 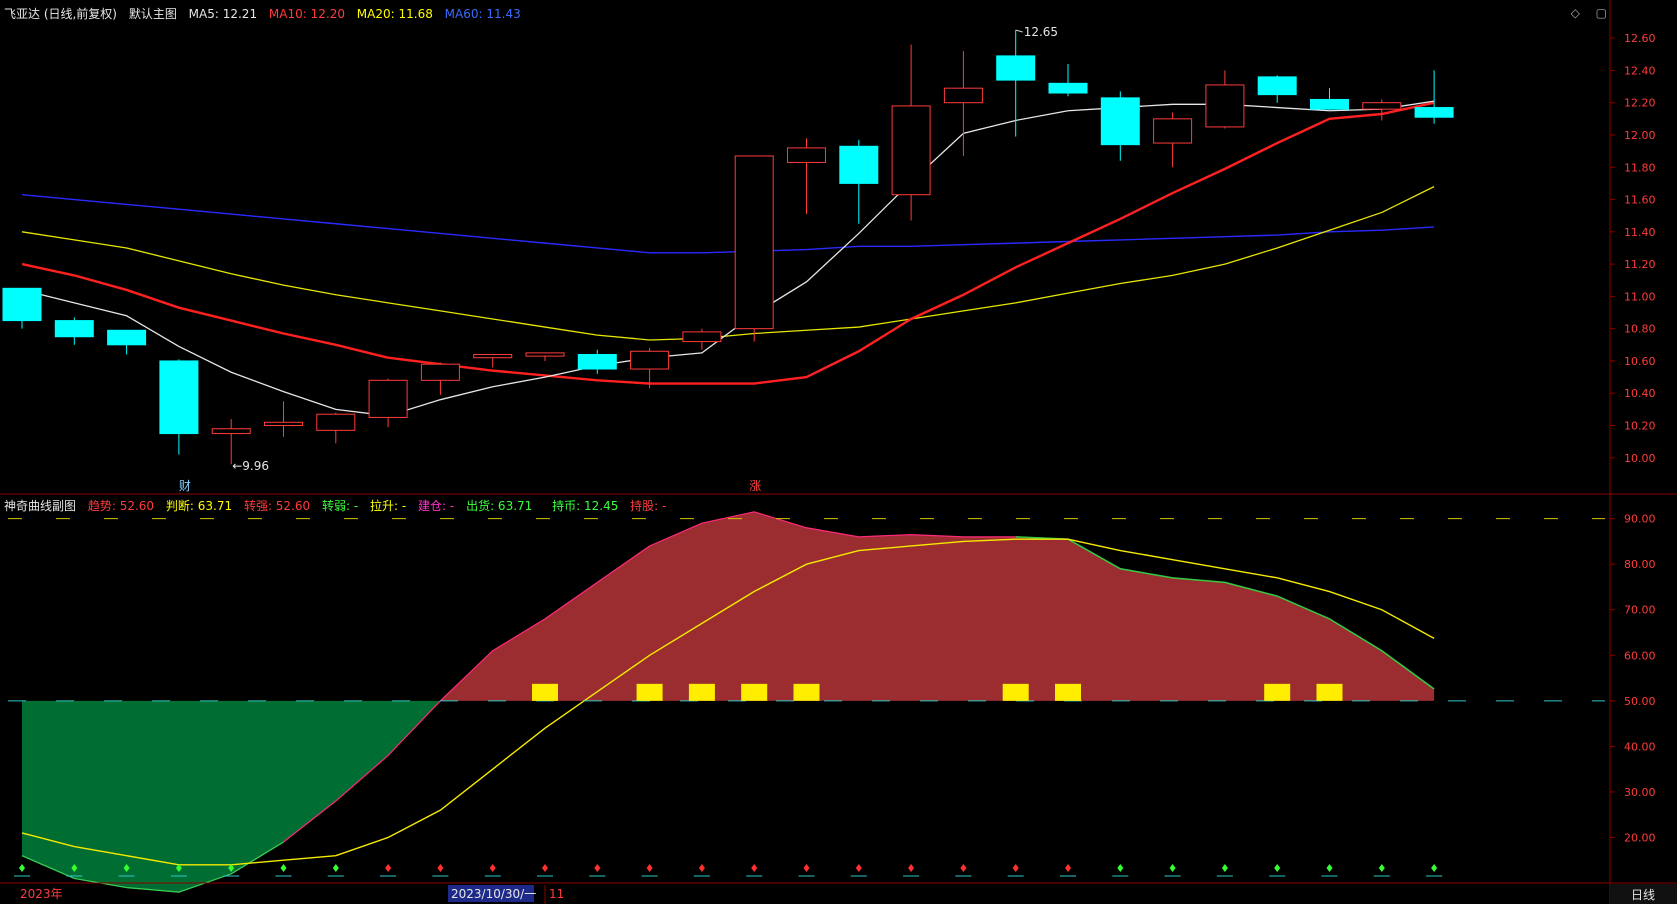 What do you see at coordinates (1640, 564) in the screenshot?
I see `sub-y-tick-label: 80.00` at bounding box center [1640, 564].